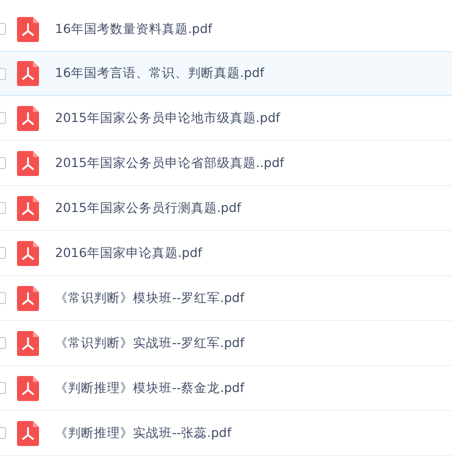  What do you see at coordinates (149, 343) in the screenshot?
I see `file-name: 《常识判断》实战班--罗红军.pdf` at bounding box center [149, 343].